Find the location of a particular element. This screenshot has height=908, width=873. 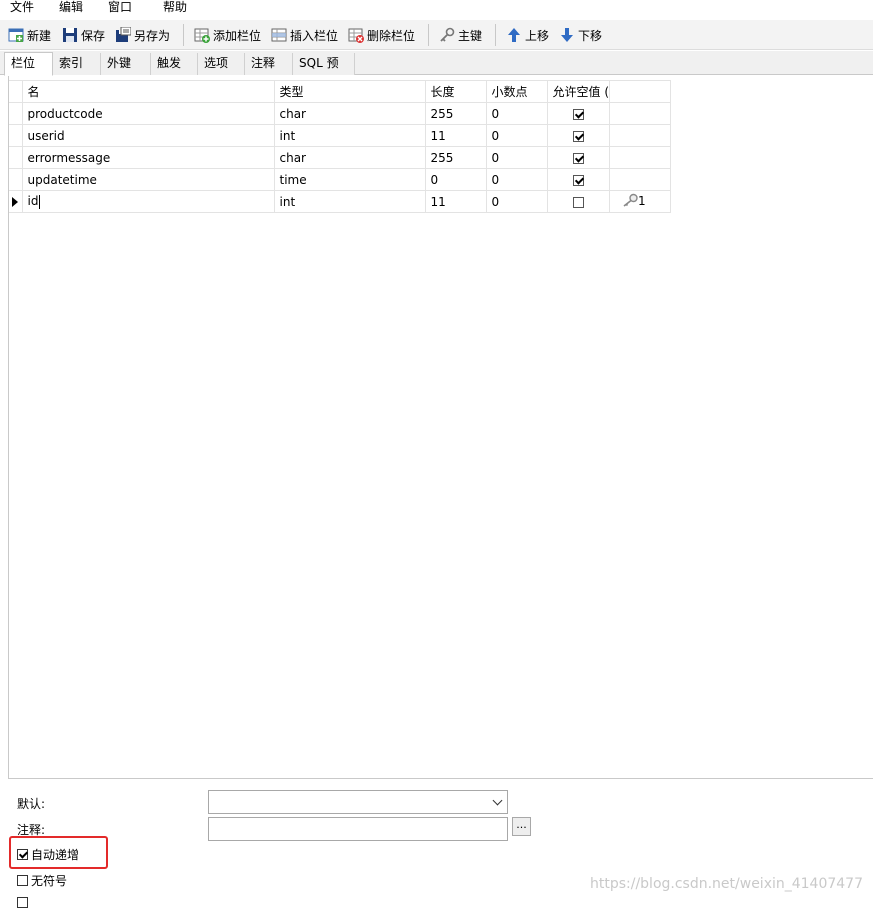

unsigned-checkbox is located at coordinates (22, 880).